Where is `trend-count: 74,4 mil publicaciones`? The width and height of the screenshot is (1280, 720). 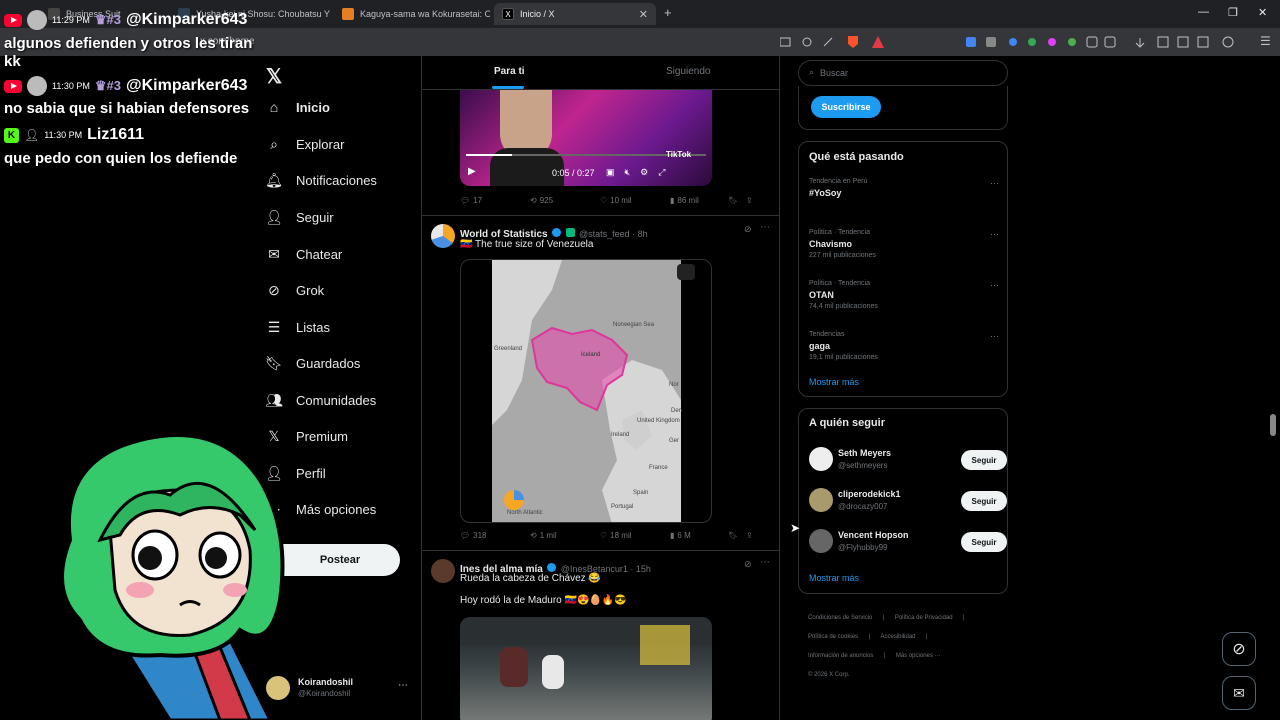
trend-count: 74,4 mil publicaciones is located at coordinates (843, 306).